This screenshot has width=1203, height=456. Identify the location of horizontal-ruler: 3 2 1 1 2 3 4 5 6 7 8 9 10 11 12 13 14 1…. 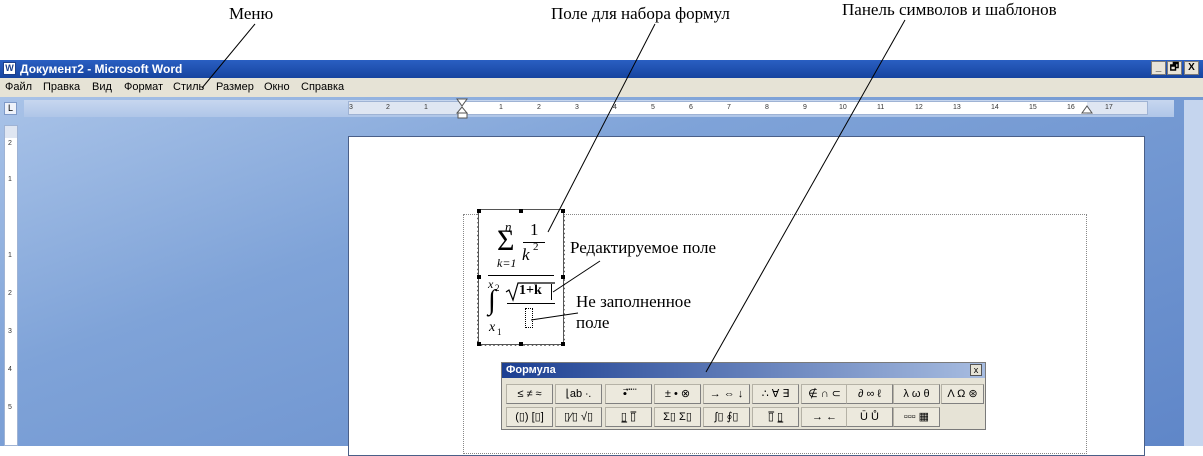
(748, 108).